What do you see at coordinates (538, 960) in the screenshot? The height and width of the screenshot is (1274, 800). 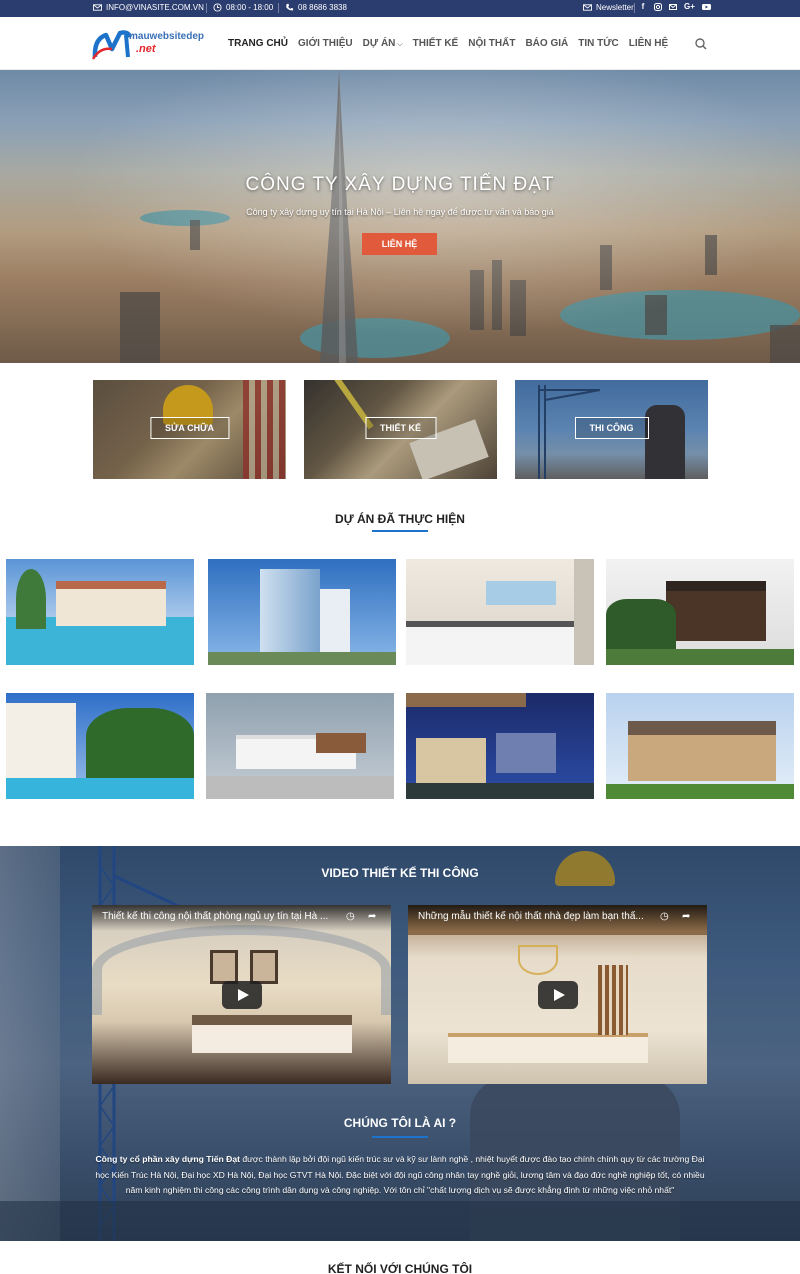 I see `chandelier-image` at bounding box center [538, 960].